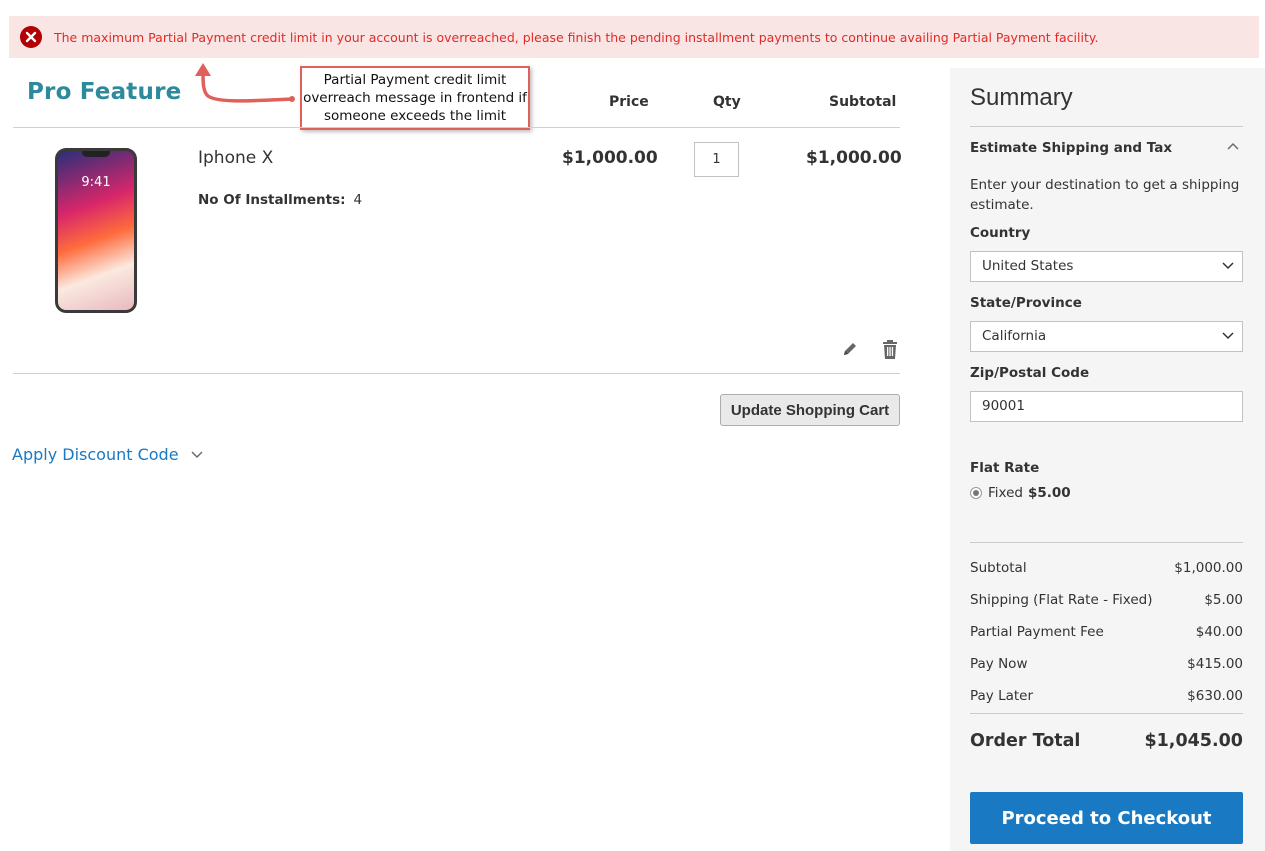 This screenshot has height=851, width=1265. Describe the element at coordinates (1106, 266) in the screenshot. I see `country-select: United States` at that location.